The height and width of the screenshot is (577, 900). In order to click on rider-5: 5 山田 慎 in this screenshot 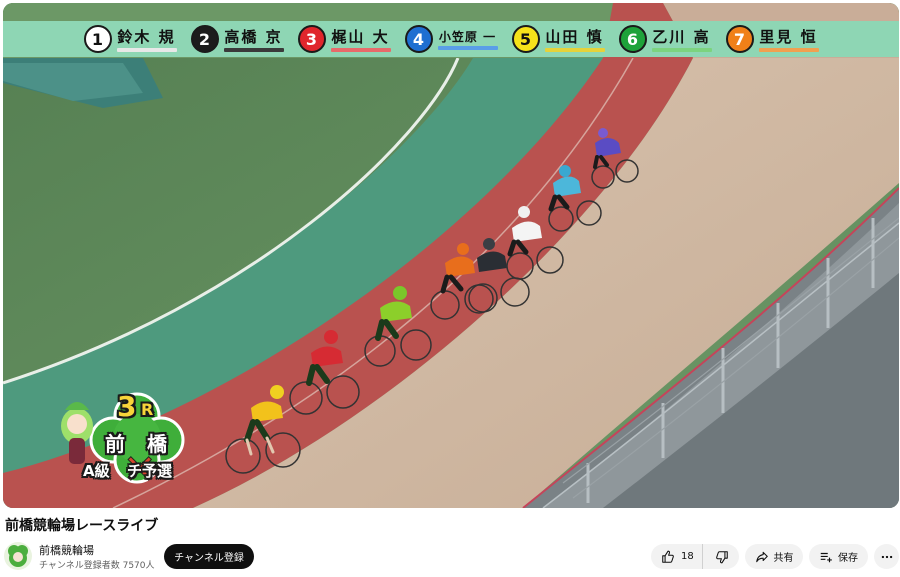, I will do `click(558, 39)`.